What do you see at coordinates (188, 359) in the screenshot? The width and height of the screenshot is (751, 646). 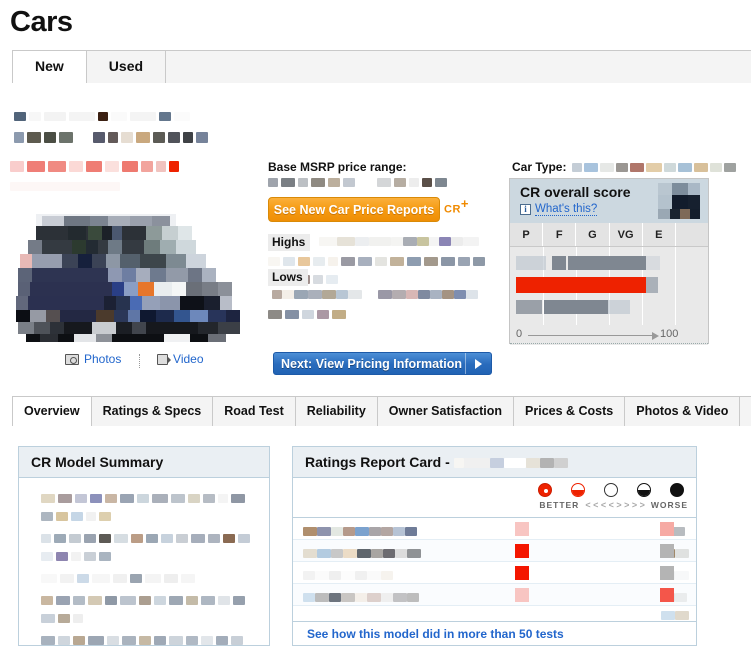 I see `video-label: Video` at bounding box center [188, 359].